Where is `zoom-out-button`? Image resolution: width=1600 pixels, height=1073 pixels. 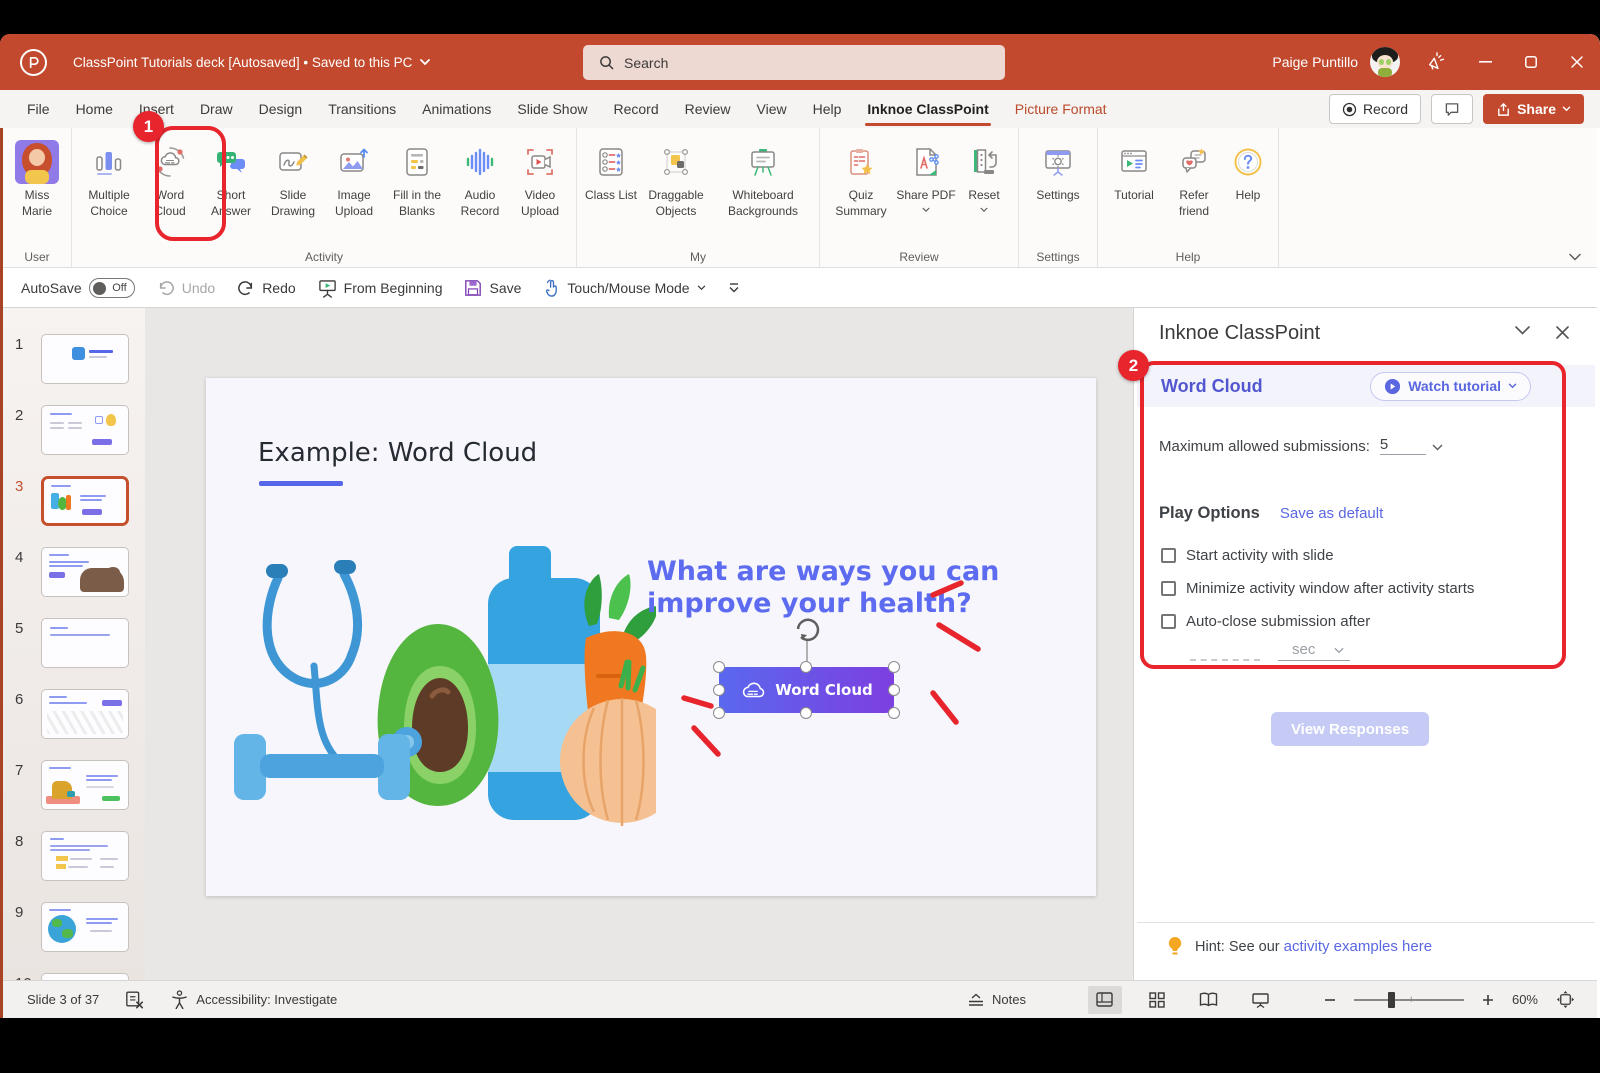 zoom-out-button is located at coordinates (1330, 1000).